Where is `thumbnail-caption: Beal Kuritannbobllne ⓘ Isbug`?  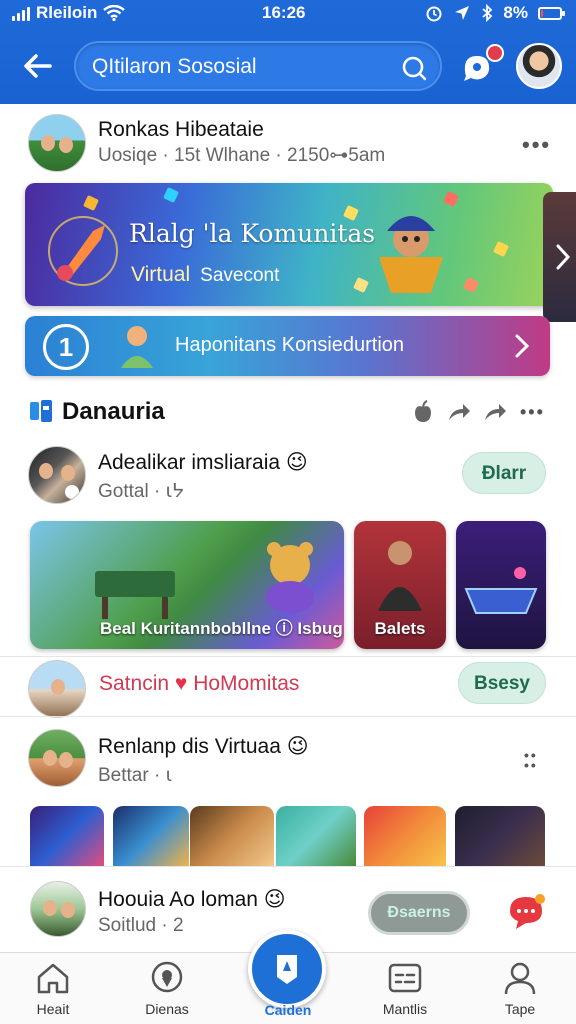
thumbnail-caption: Beal Kuritannbobllne ⓘ Isbug is located at coordinates (221, 628).